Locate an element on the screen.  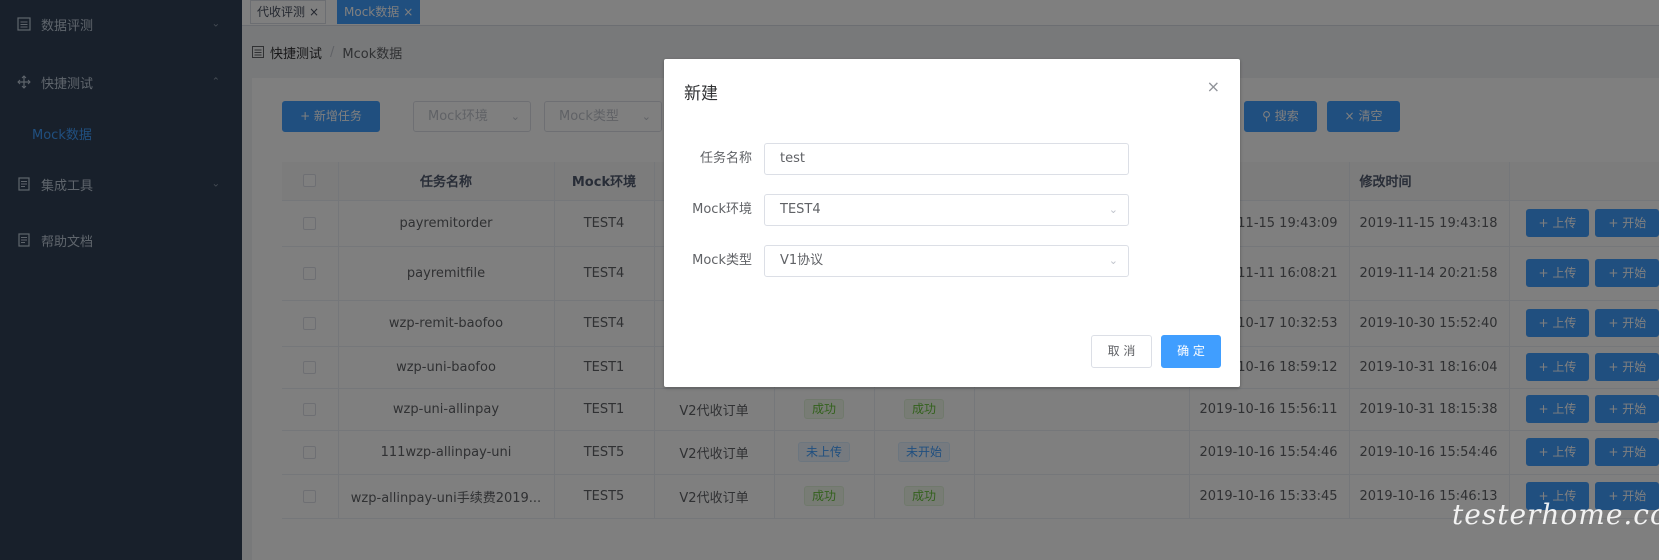
mock-type-label: Mock类型 is located at coordinates (722, 260).